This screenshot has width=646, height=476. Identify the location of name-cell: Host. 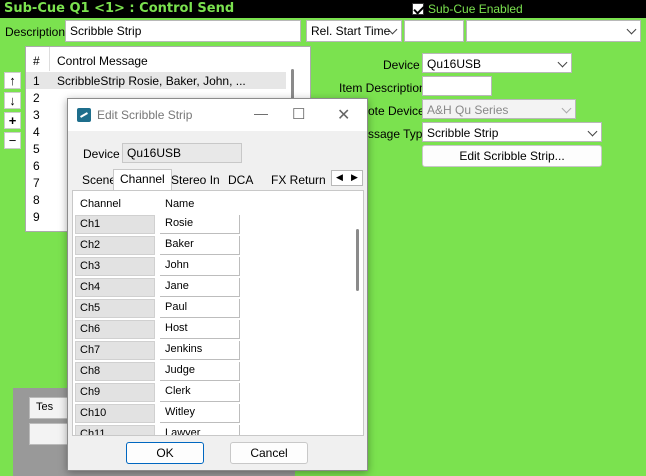
(200, 329).